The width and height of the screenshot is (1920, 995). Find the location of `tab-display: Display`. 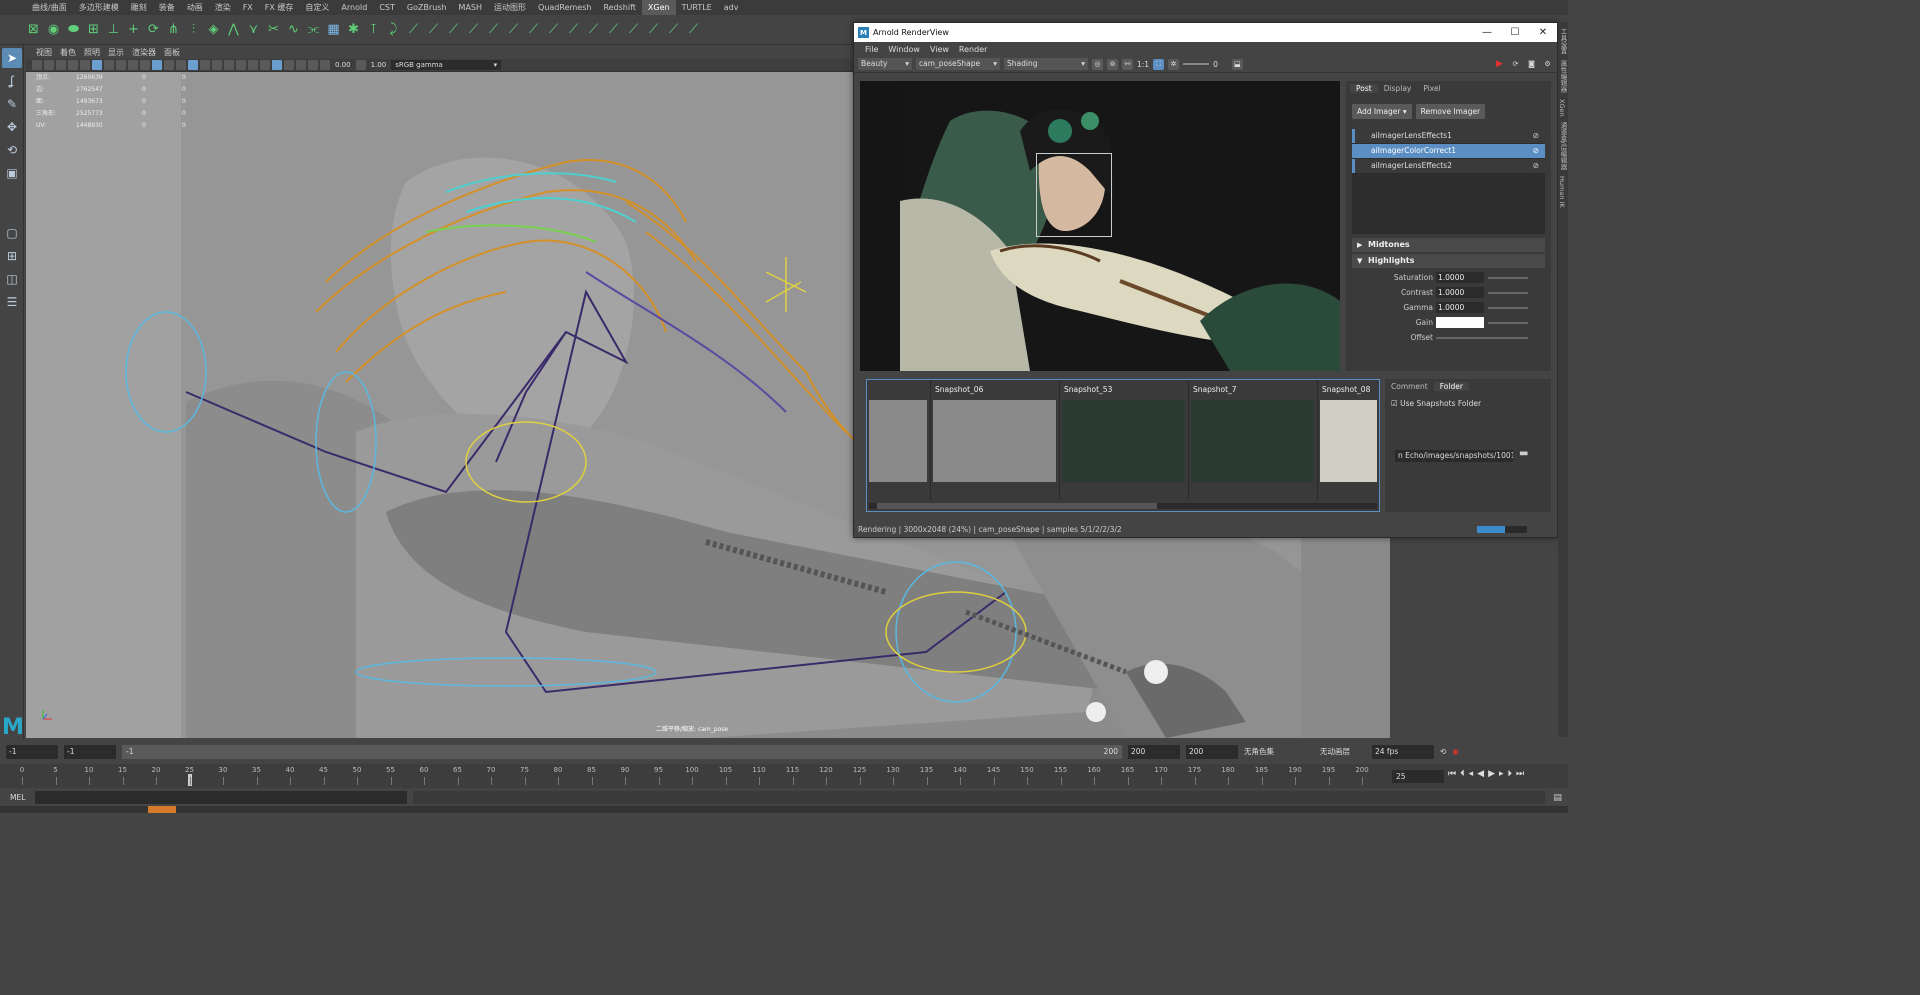

tab-display: Display is located at coordinates (1398, 88).